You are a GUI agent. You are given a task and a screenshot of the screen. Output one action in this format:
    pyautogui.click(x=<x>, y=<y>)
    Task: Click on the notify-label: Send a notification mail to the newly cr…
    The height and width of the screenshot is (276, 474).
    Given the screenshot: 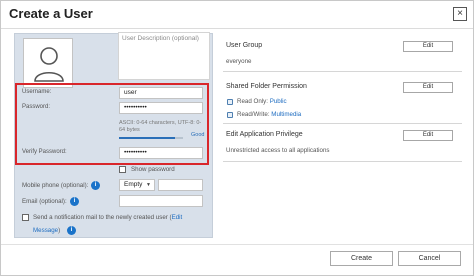 What is the action you would take?
    pyautogui.click(x=102, y=217)
    